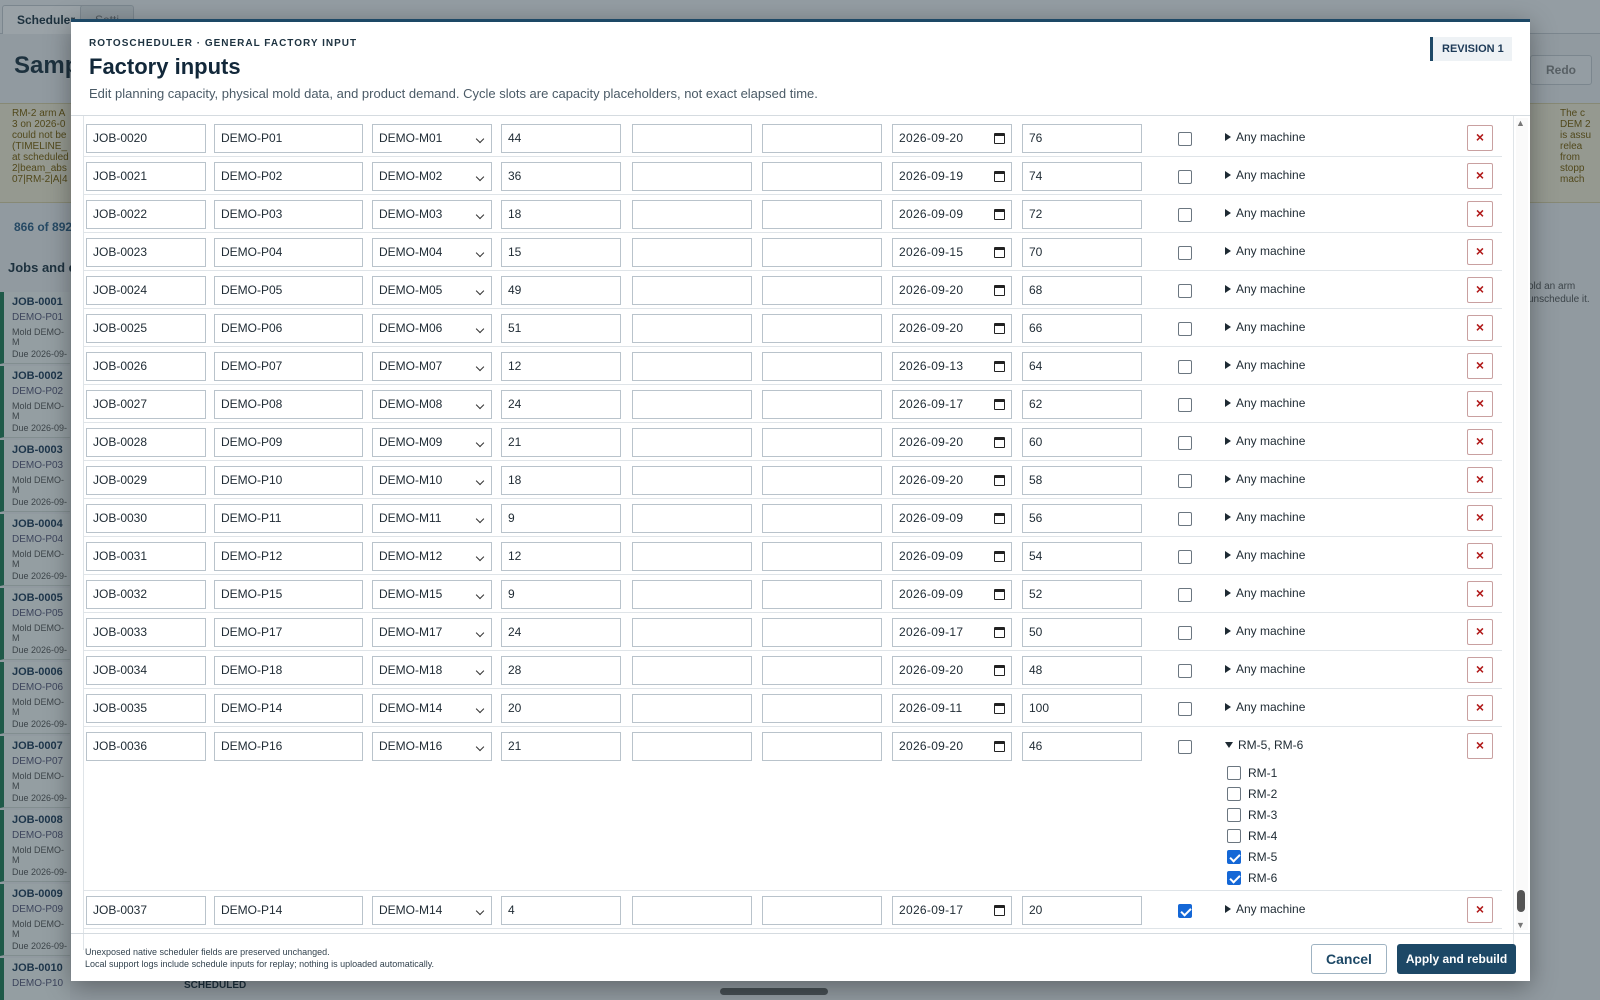  Describe the element at coordinates (288, 404) in the screenshot. I see `product-field: DEMO-P08` at that location.